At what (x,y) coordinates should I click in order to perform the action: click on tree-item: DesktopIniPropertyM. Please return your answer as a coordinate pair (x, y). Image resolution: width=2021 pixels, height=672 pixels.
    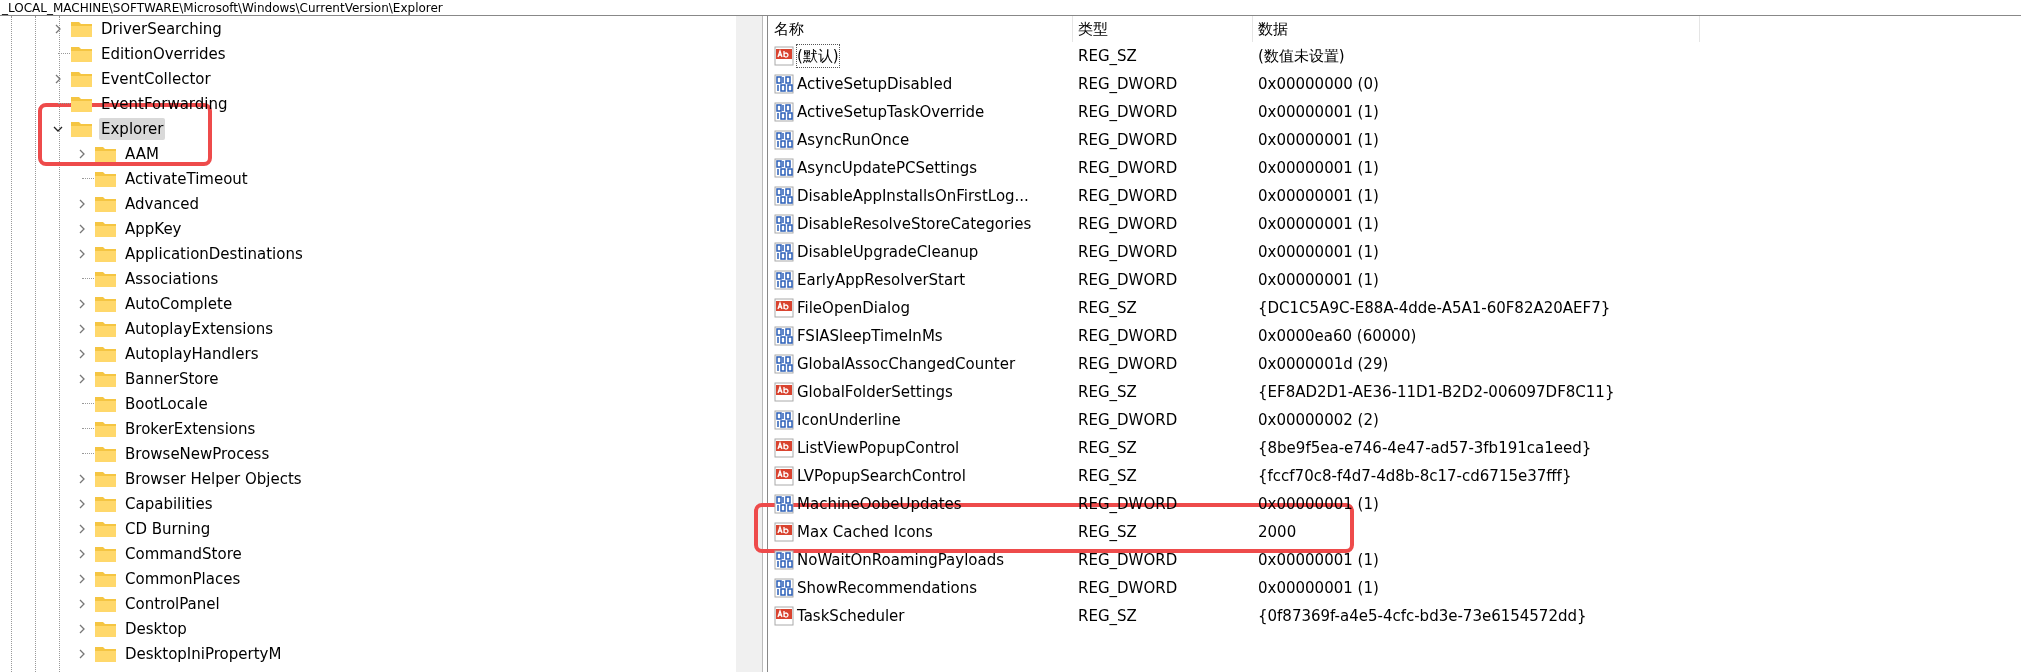
    Looking at the image, I should click on (203, 653).